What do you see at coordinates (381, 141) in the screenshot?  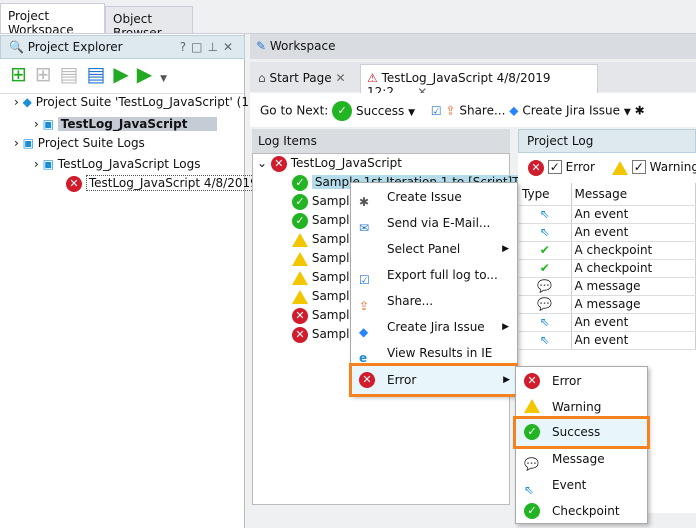 I see `log-items-header: Log Items` at bounding box center [381, 141].